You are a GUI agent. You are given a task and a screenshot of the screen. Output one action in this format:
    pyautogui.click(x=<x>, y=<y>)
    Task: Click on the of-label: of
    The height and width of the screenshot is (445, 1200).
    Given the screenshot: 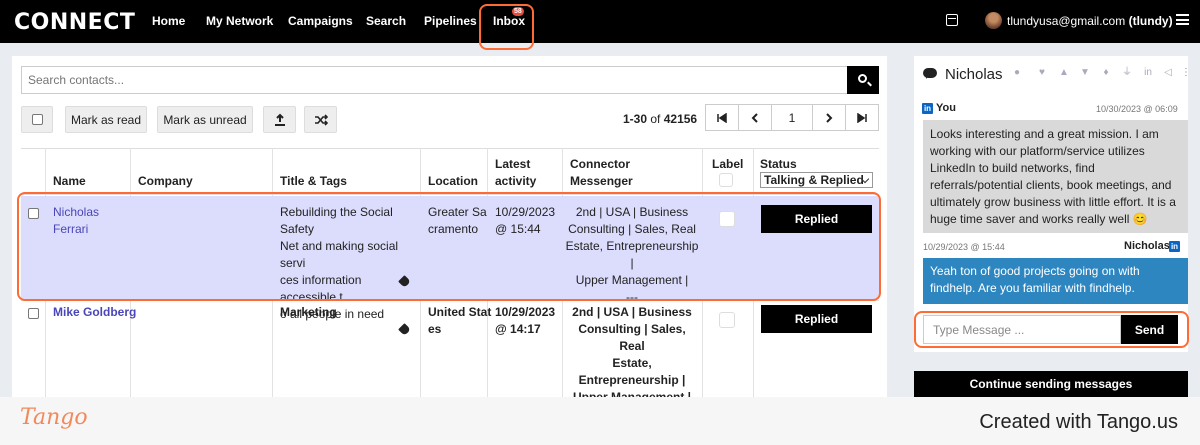 What is the action you would take?
    pyautogui.click(x=655, y=119)
    